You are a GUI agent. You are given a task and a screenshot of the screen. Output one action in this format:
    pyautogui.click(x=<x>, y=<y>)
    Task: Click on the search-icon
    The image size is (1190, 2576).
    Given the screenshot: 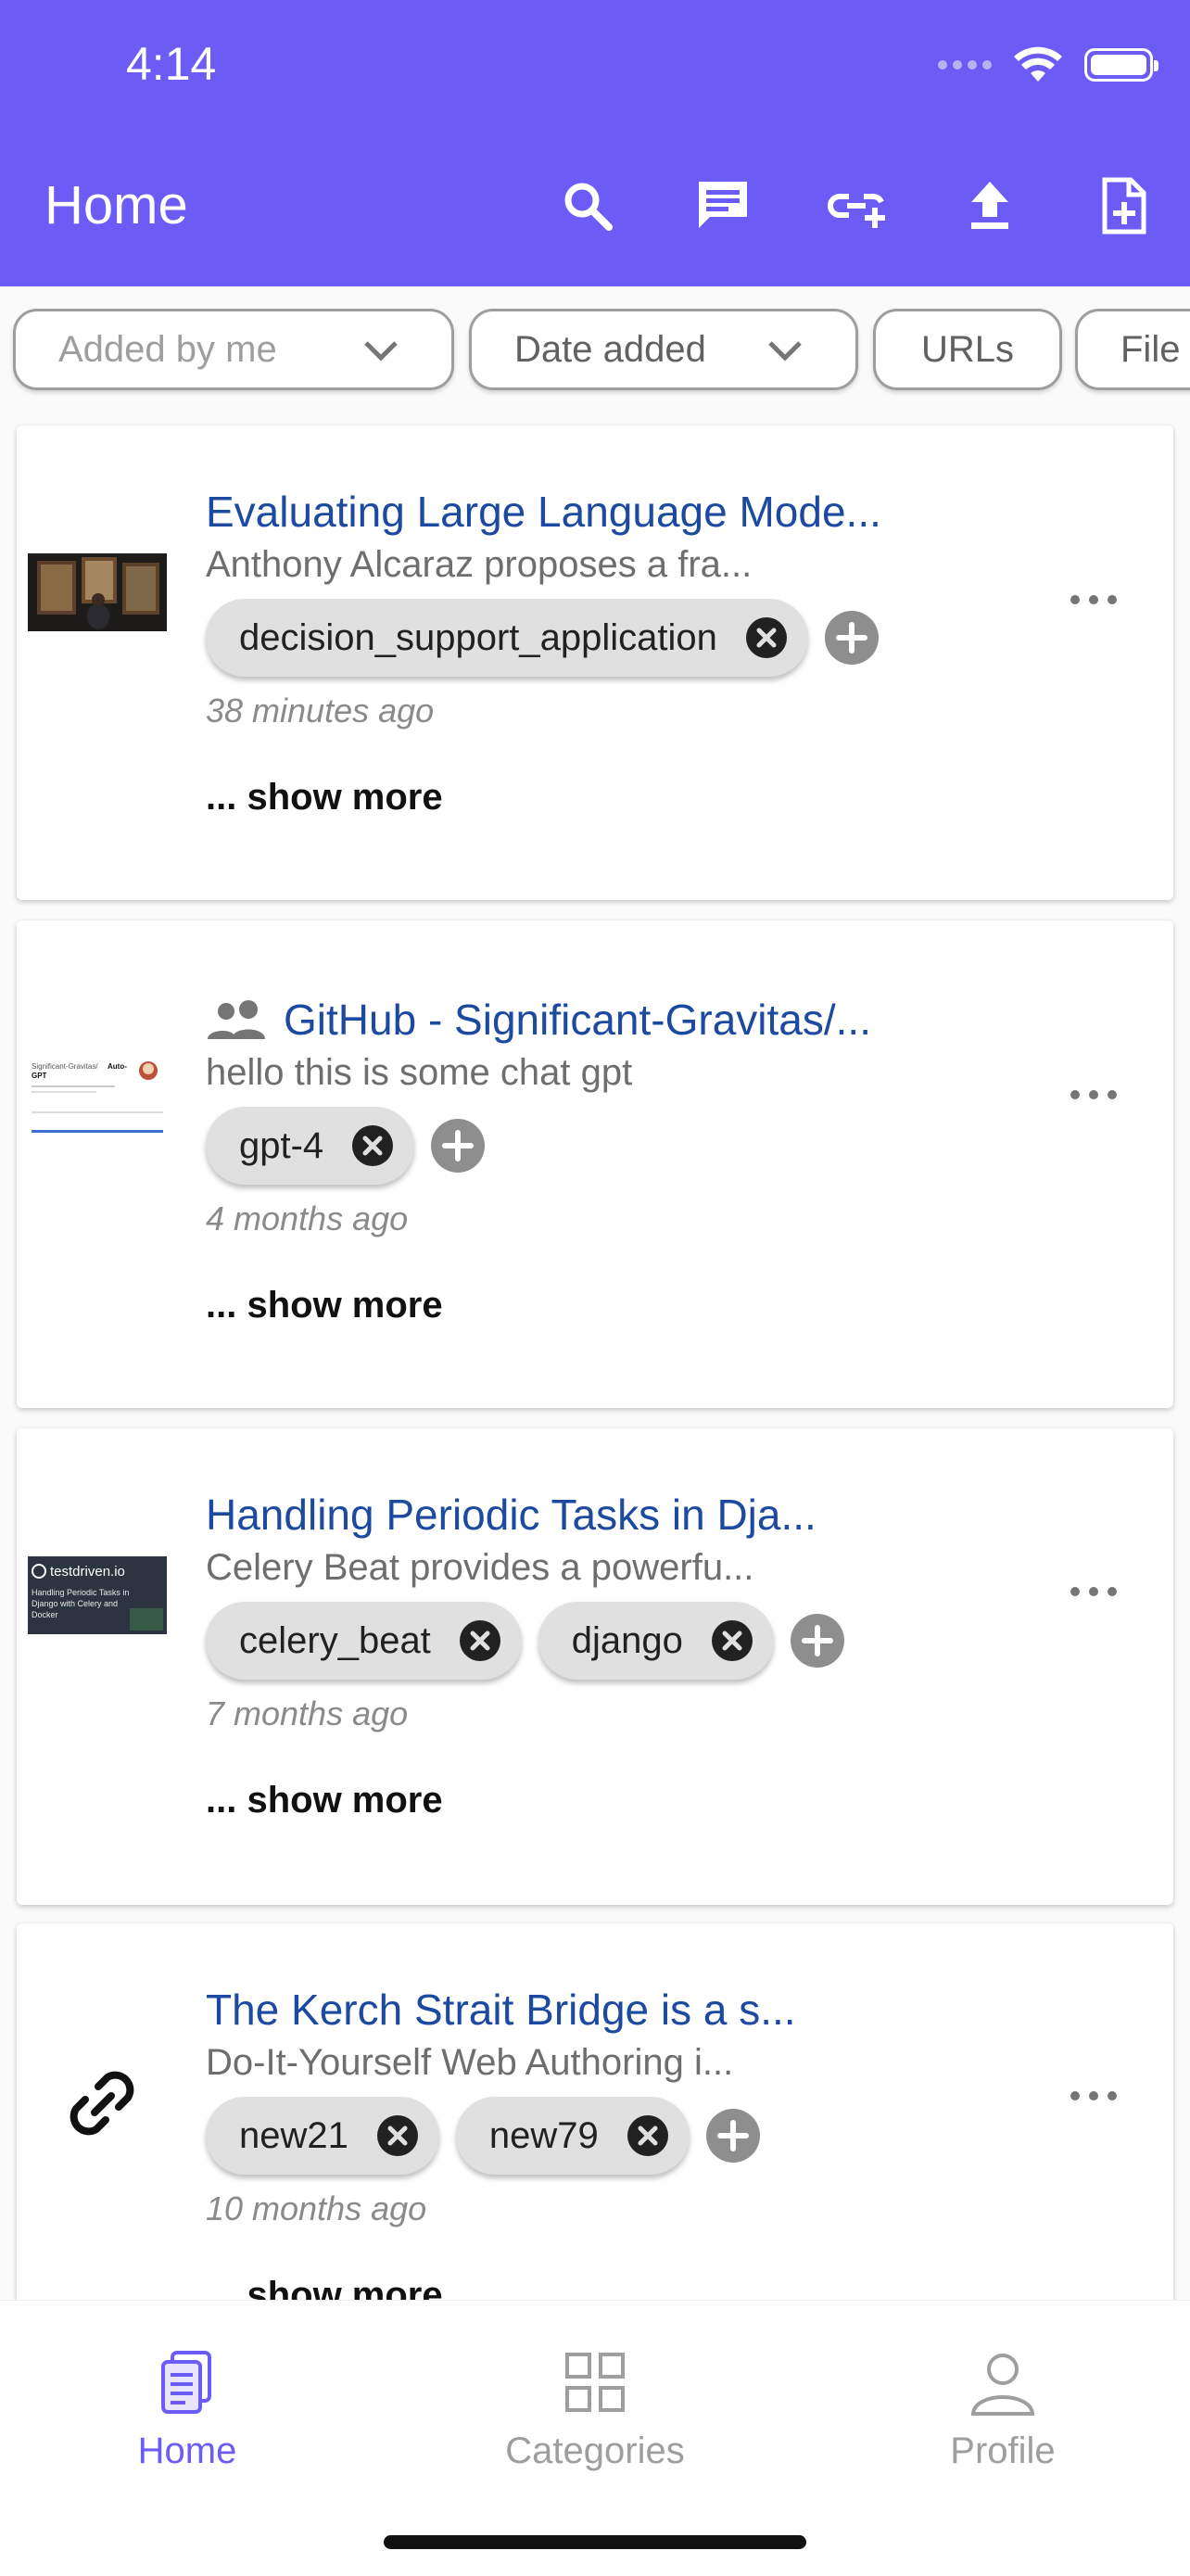 What is the action you would take?
    pyautogui.click(x=587, y=206)
    